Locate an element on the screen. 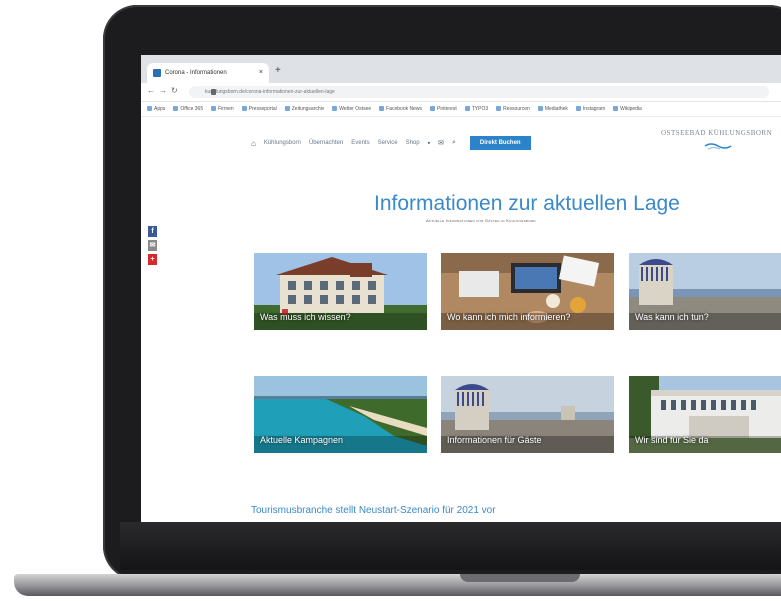  bookmark-item: Pinterest is located at coordinates (443, 109).